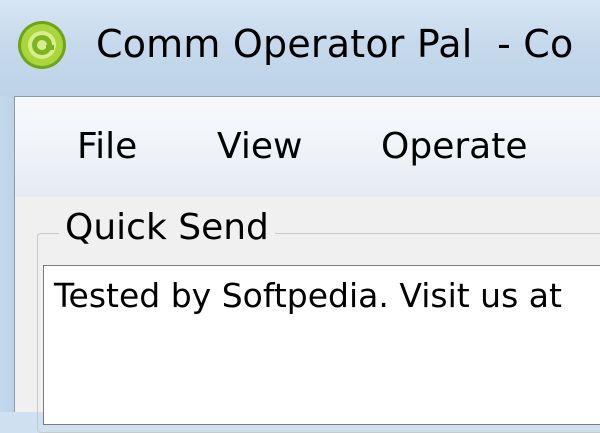 This screenshot has height=433, width=600. I want to click on menu-view: View, so click(259, 147).